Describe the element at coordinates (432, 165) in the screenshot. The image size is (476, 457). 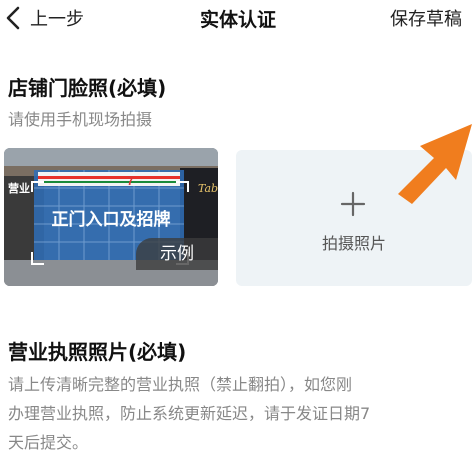
I see `annotation-arrow-icon` at that location.